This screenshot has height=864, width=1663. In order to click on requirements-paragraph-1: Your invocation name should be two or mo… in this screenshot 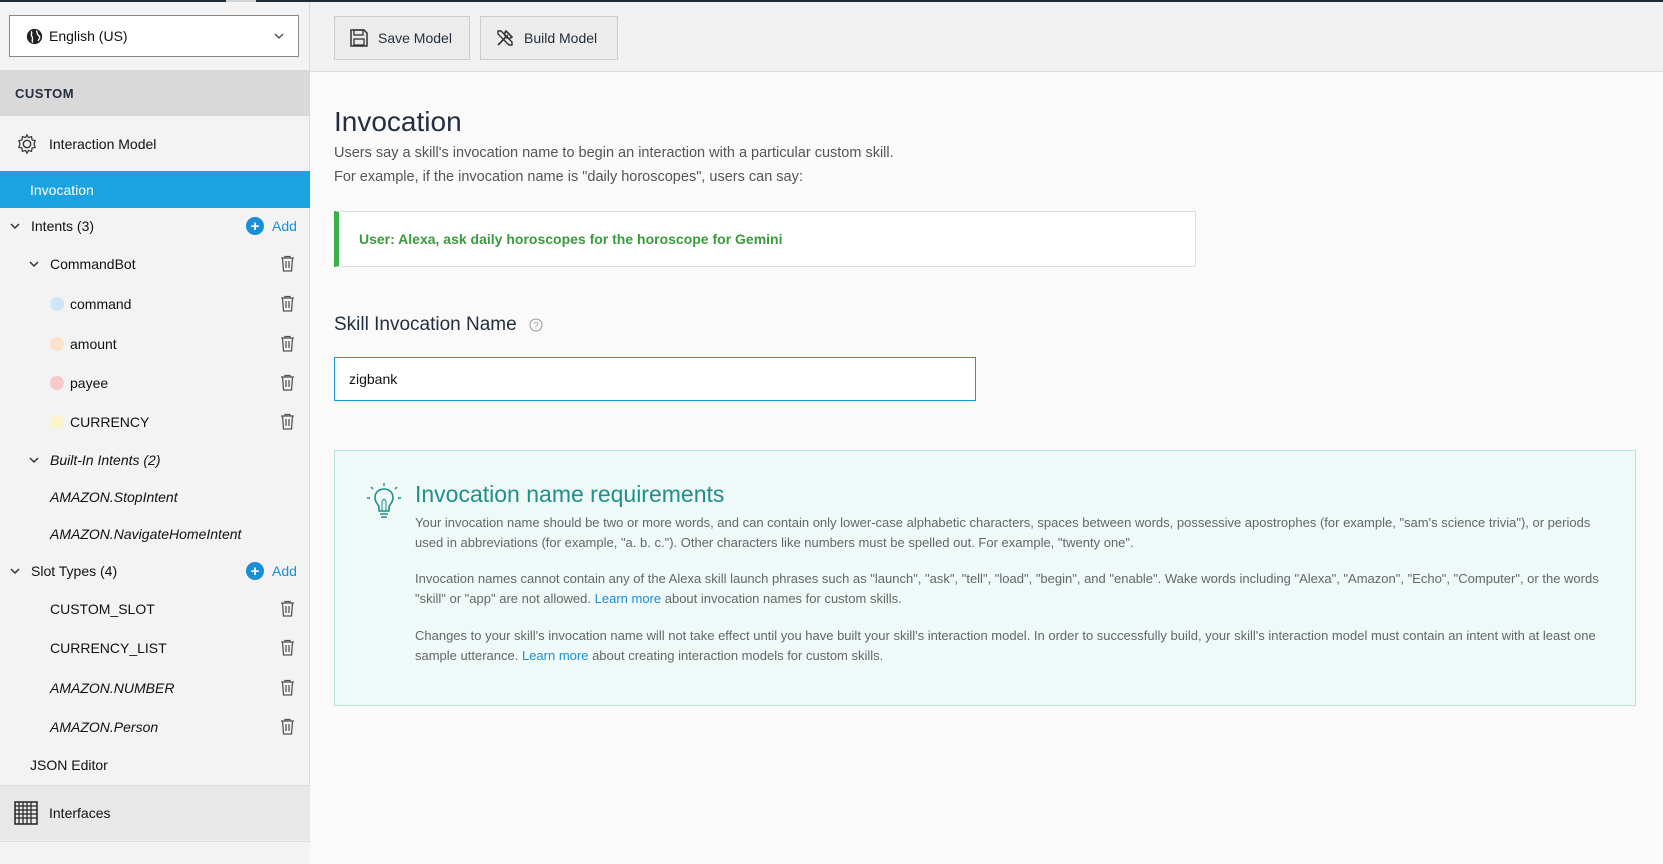, I will do `click(1003, 532)`.